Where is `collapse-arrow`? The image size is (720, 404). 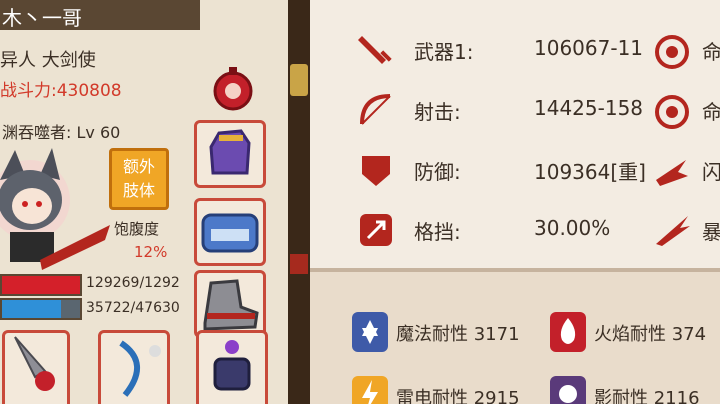
collapse-arrow is located at coordinates (299, 264).